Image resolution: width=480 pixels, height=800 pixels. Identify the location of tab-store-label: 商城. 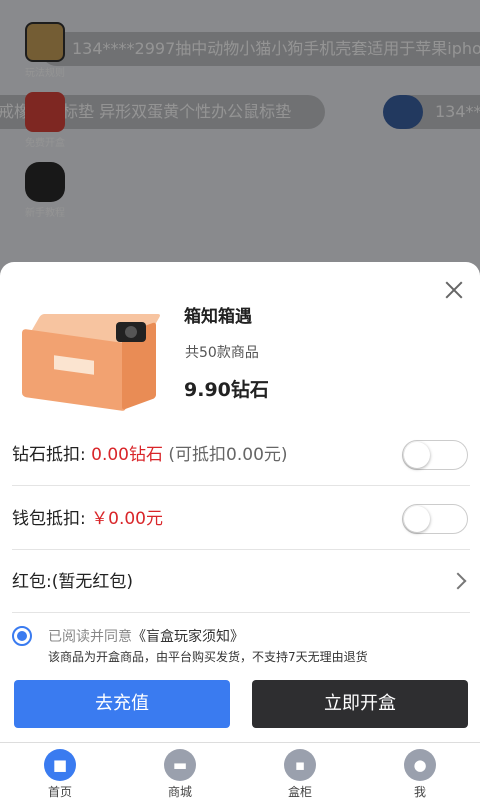
(179, 792).